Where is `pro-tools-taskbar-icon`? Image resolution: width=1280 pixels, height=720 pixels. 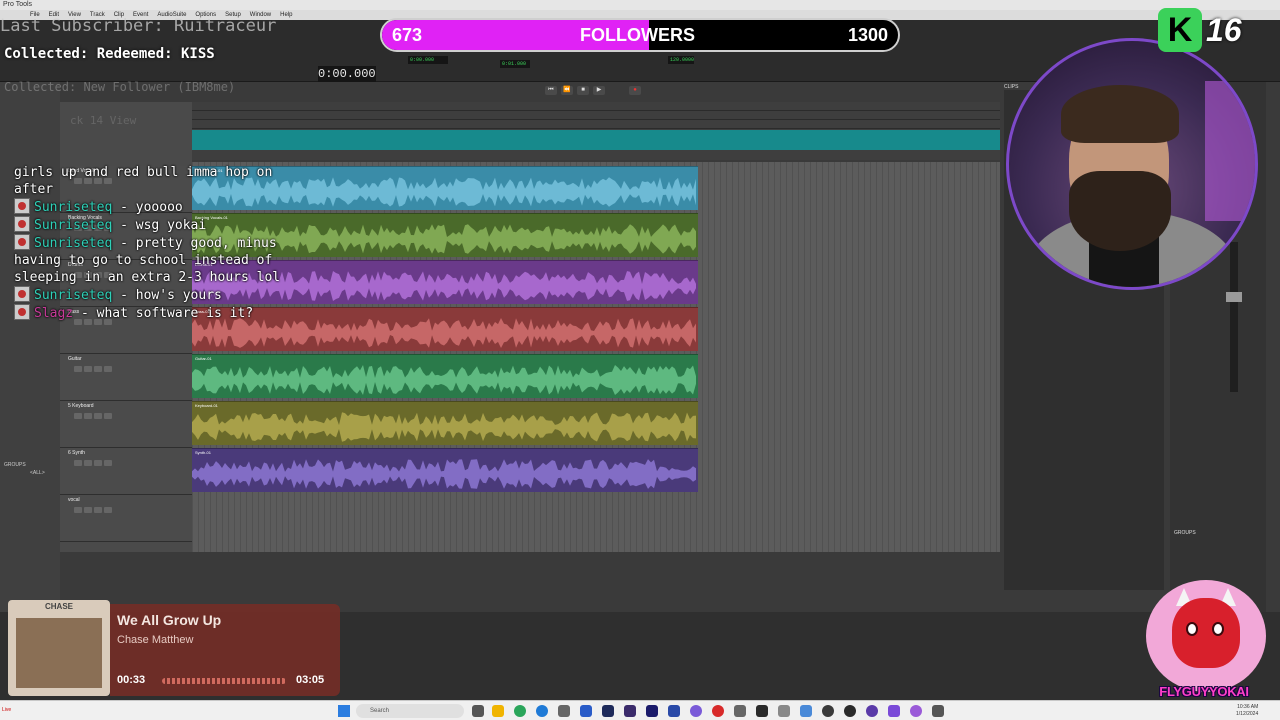
pro-tools-taskbar-icon is located at coordinates (608, 711).